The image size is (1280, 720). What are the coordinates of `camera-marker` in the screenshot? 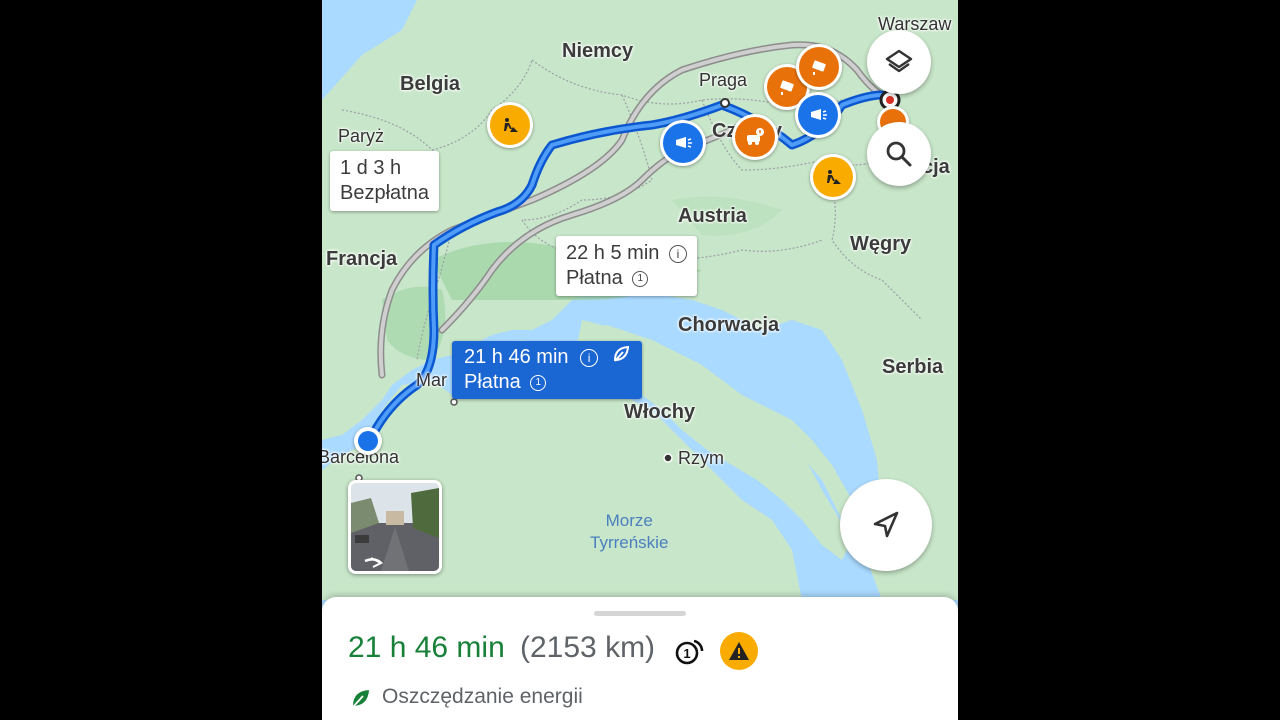 It's located at (819, 67).